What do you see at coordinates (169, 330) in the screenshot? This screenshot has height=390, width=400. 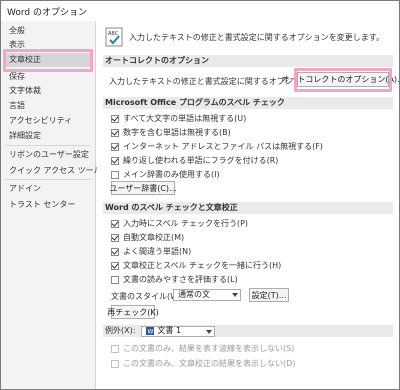 I see `exceptions-document-value: 文書 1` at bounding box center [169, 330].